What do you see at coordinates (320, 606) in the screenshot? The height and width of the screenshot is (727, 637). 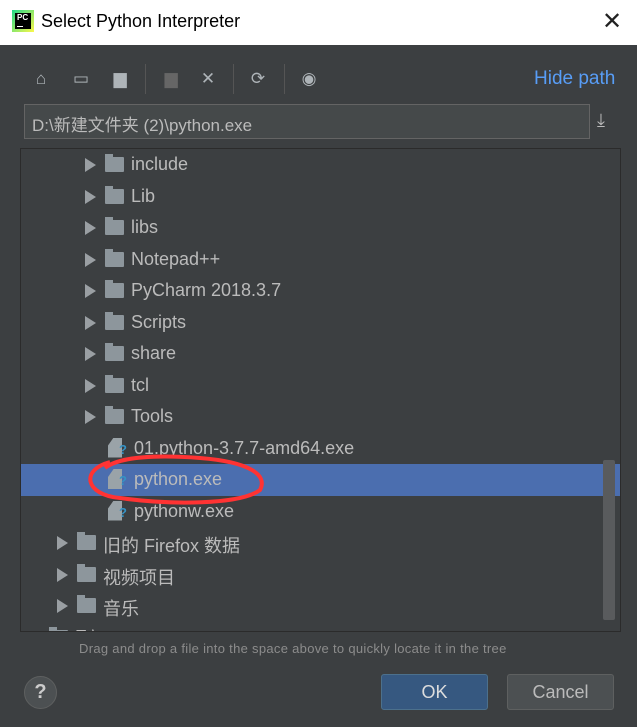 I see `tree-row: 音乐` at bounding box center [320, 606].